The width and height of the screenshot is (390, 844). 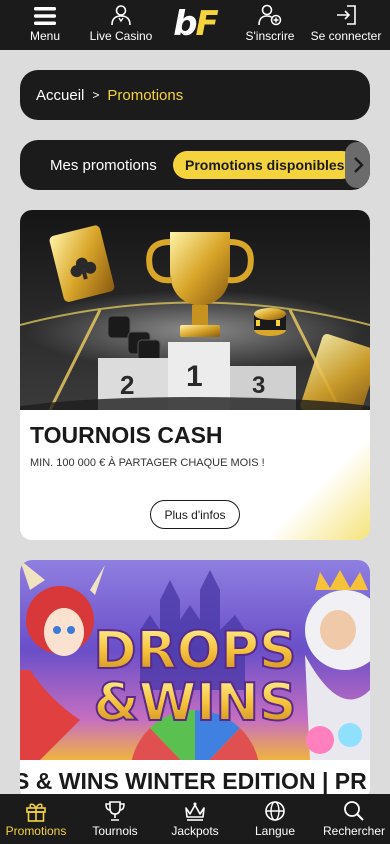 I want to click on tab-my-promotions: Mes promotions, so click(x=103, y=165).